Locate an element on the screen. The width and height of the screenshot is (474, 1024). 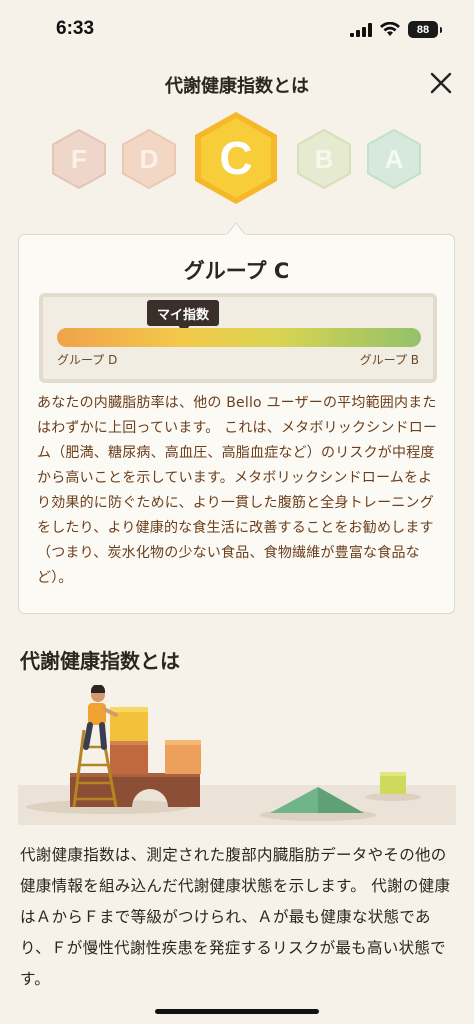
battery-icon: 88 is located at coordinates (425, 29).